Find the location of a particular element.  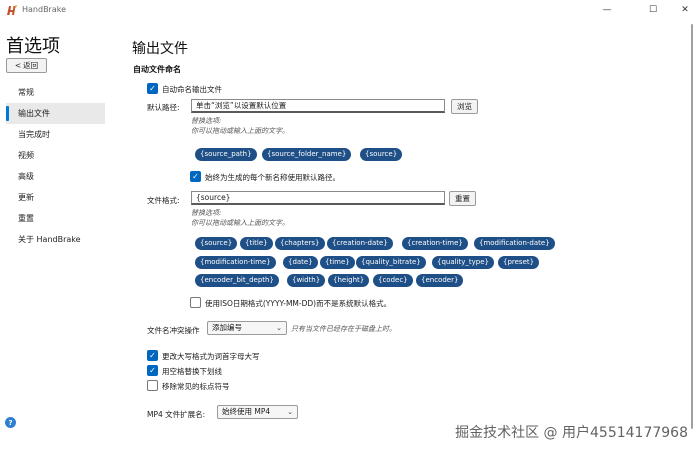

format-hint-text: 你可以拖动或输入上面的文字。 is located at coordinates (240, 223).